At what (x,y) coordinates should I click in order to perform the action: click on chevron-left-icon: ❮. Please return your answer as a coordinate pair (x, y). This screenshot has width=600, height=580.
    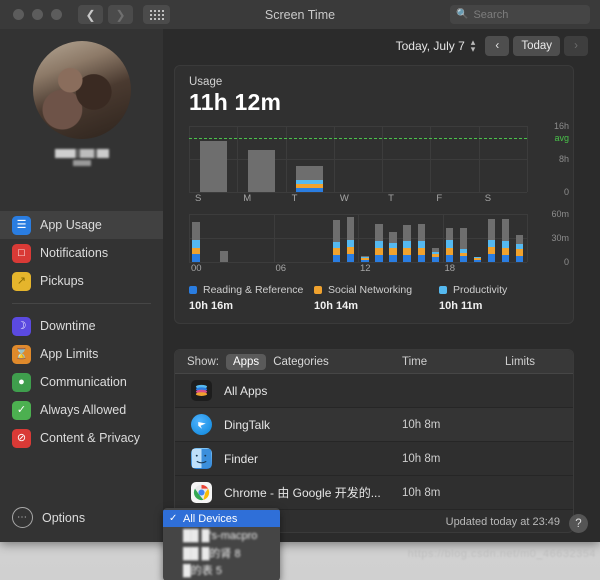
    Looking at the image, I should click on (90, 14).